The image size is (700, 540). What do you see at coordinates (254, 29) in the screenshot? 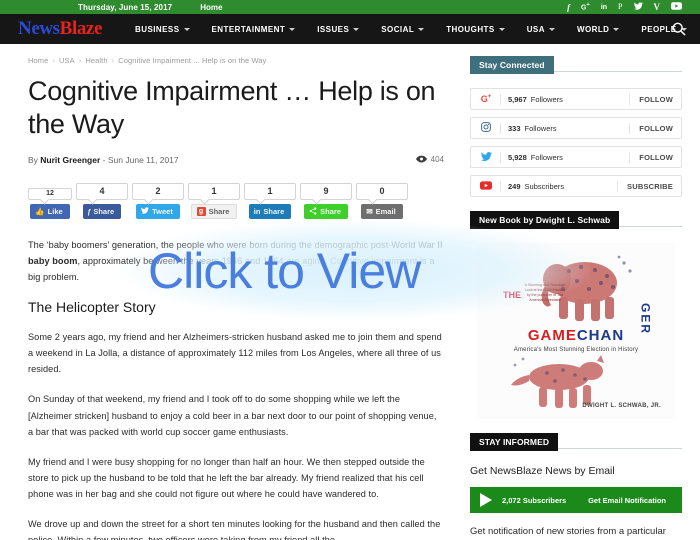
I see `nav-item-entertainment: ENTERTAINMENT` at bounding box center [254, 29].